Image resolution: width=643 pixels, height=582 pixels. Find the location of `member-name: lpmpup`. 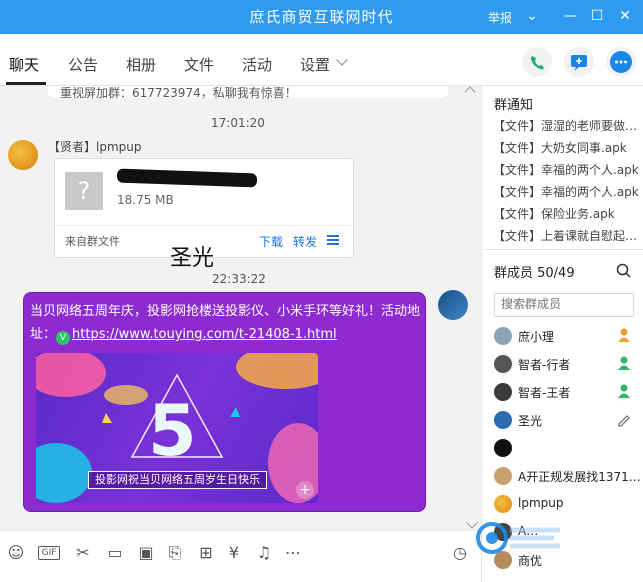

member-name: lpmpup is located at coordinates (541, 503).